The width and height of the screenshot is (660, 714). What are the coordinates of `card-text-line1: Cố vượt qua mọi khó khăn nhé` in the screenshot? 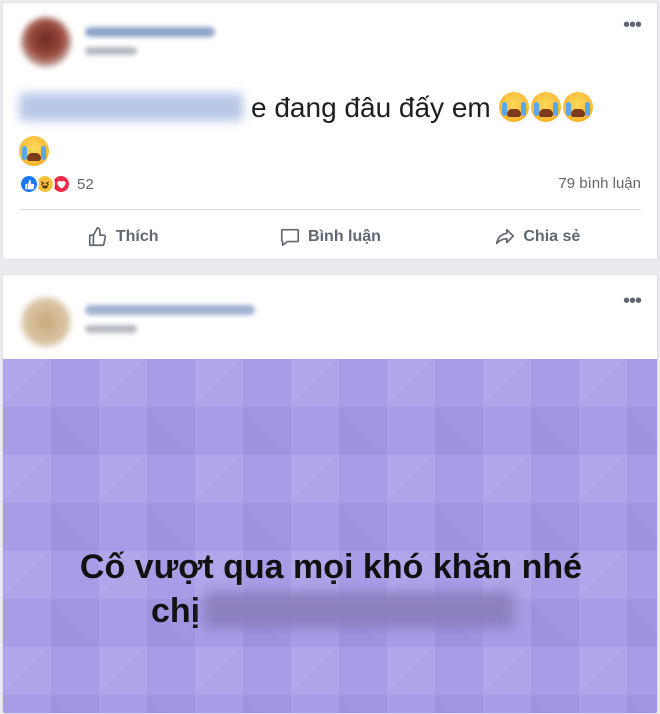 It's located at (331, 567).